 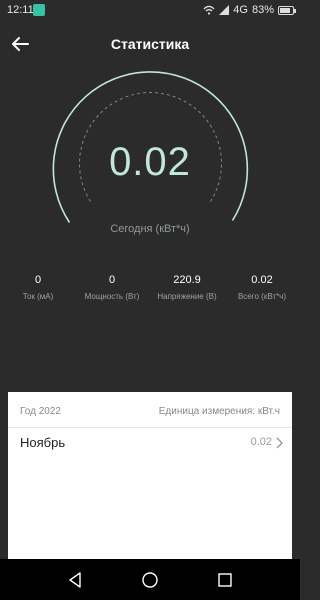 I want to click on month-name: Ноябрь, so click(x=43, y=442).